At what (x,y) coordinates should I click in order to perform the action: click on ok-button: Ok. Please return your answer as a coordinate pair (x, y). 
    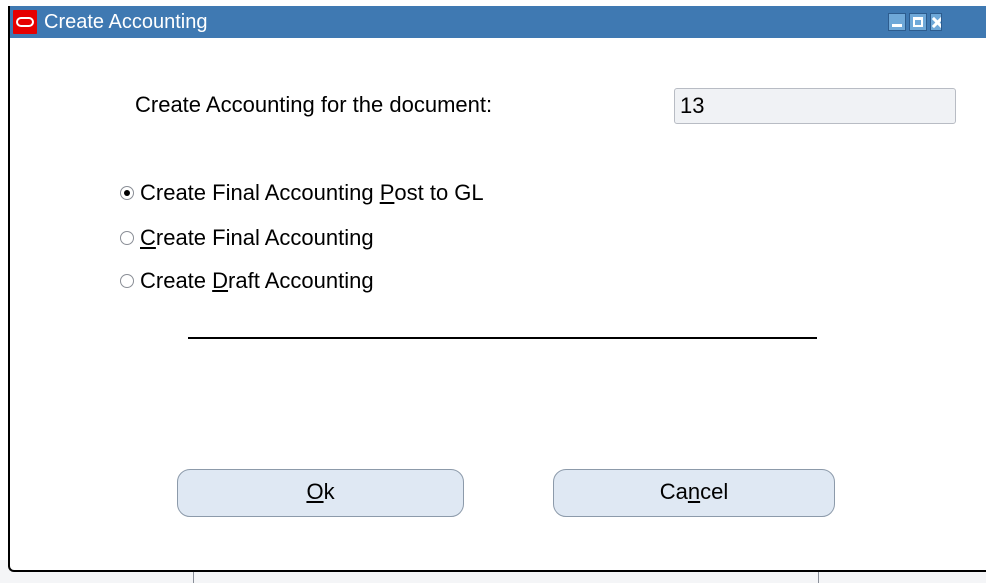
    Looking at the image, I should click on (320, 493).